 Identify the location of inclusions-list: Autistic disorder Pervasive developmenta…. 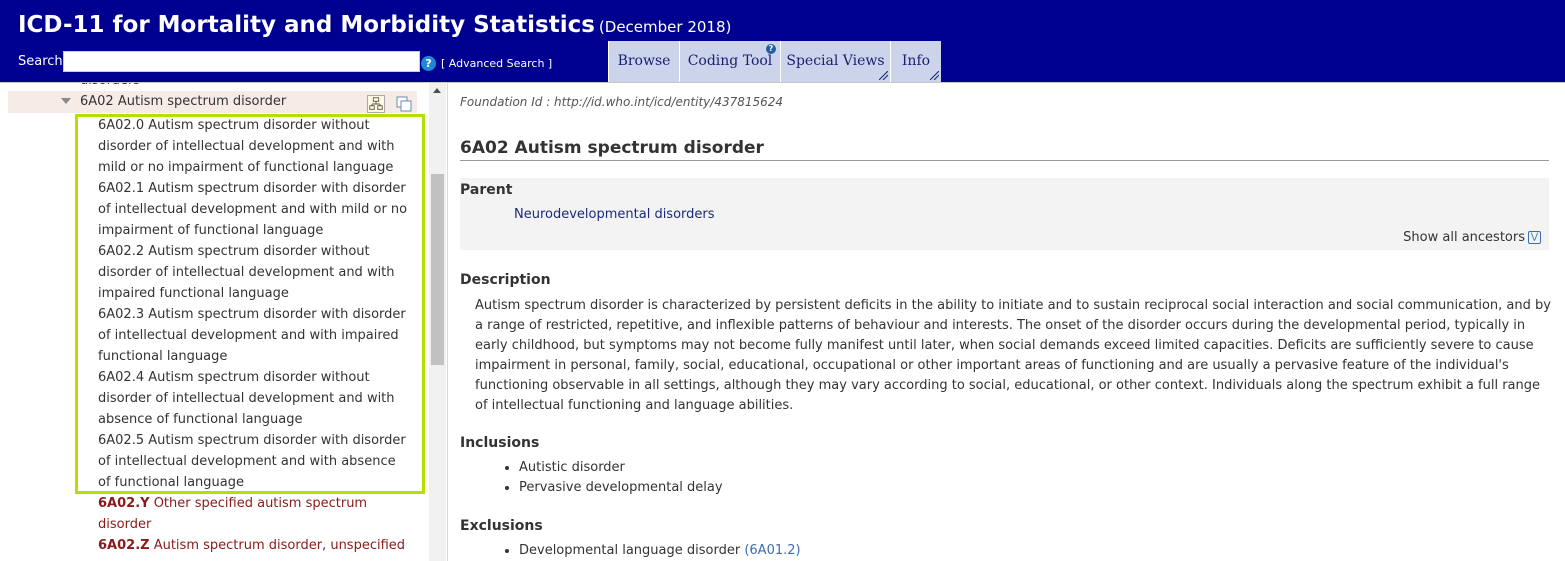
(605, 478).